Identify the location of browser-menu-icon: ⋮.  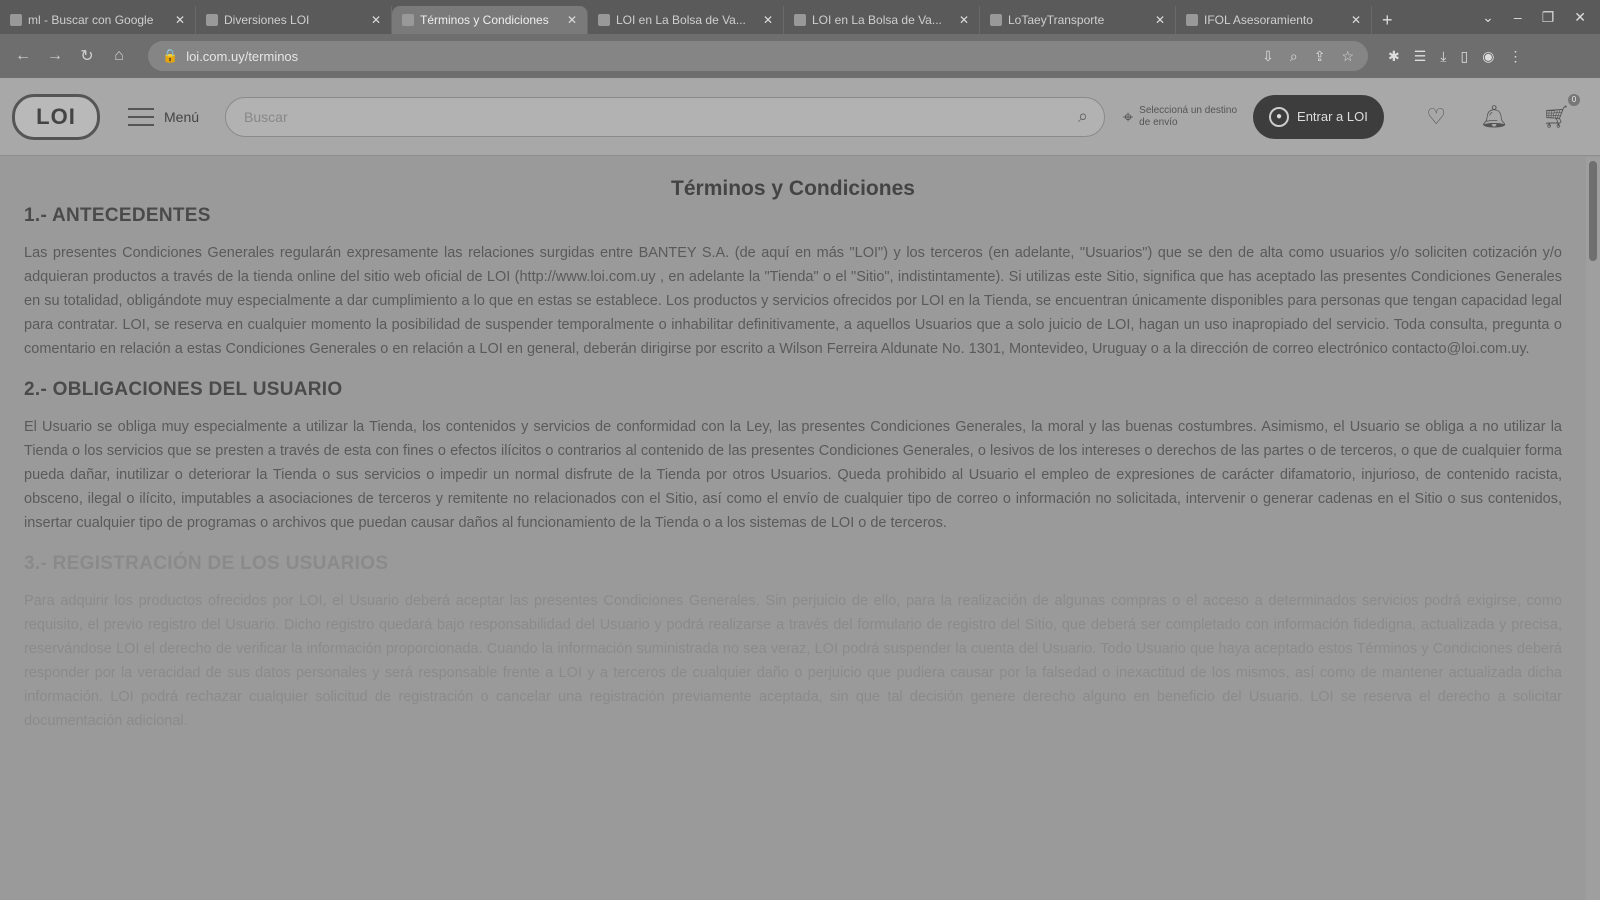
(1515, 56).